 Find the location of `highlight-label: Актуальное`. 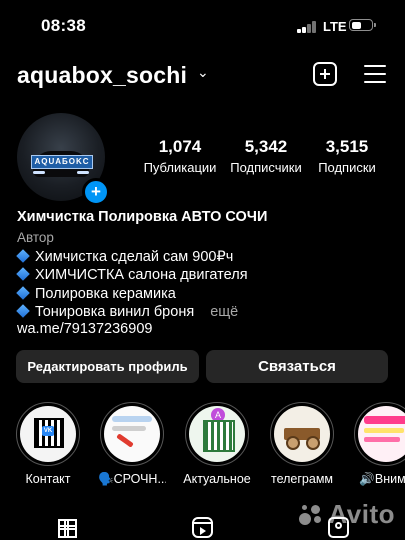

highlight-label: Актуальное is located at coordinates (217, 479).